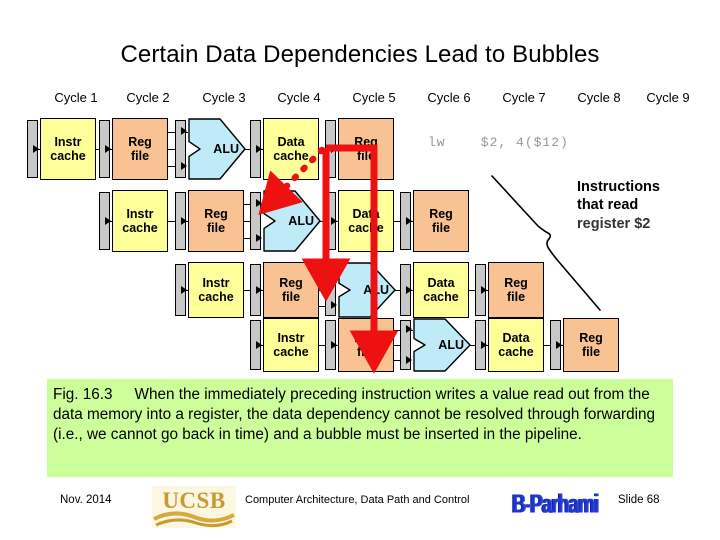 This screenshot has height=540, width=720. What do you see at coordinates (498, 142) in the screenshot?
I see `instruction-label: lw $2, 4($12)` at bounding box center [498, 142].